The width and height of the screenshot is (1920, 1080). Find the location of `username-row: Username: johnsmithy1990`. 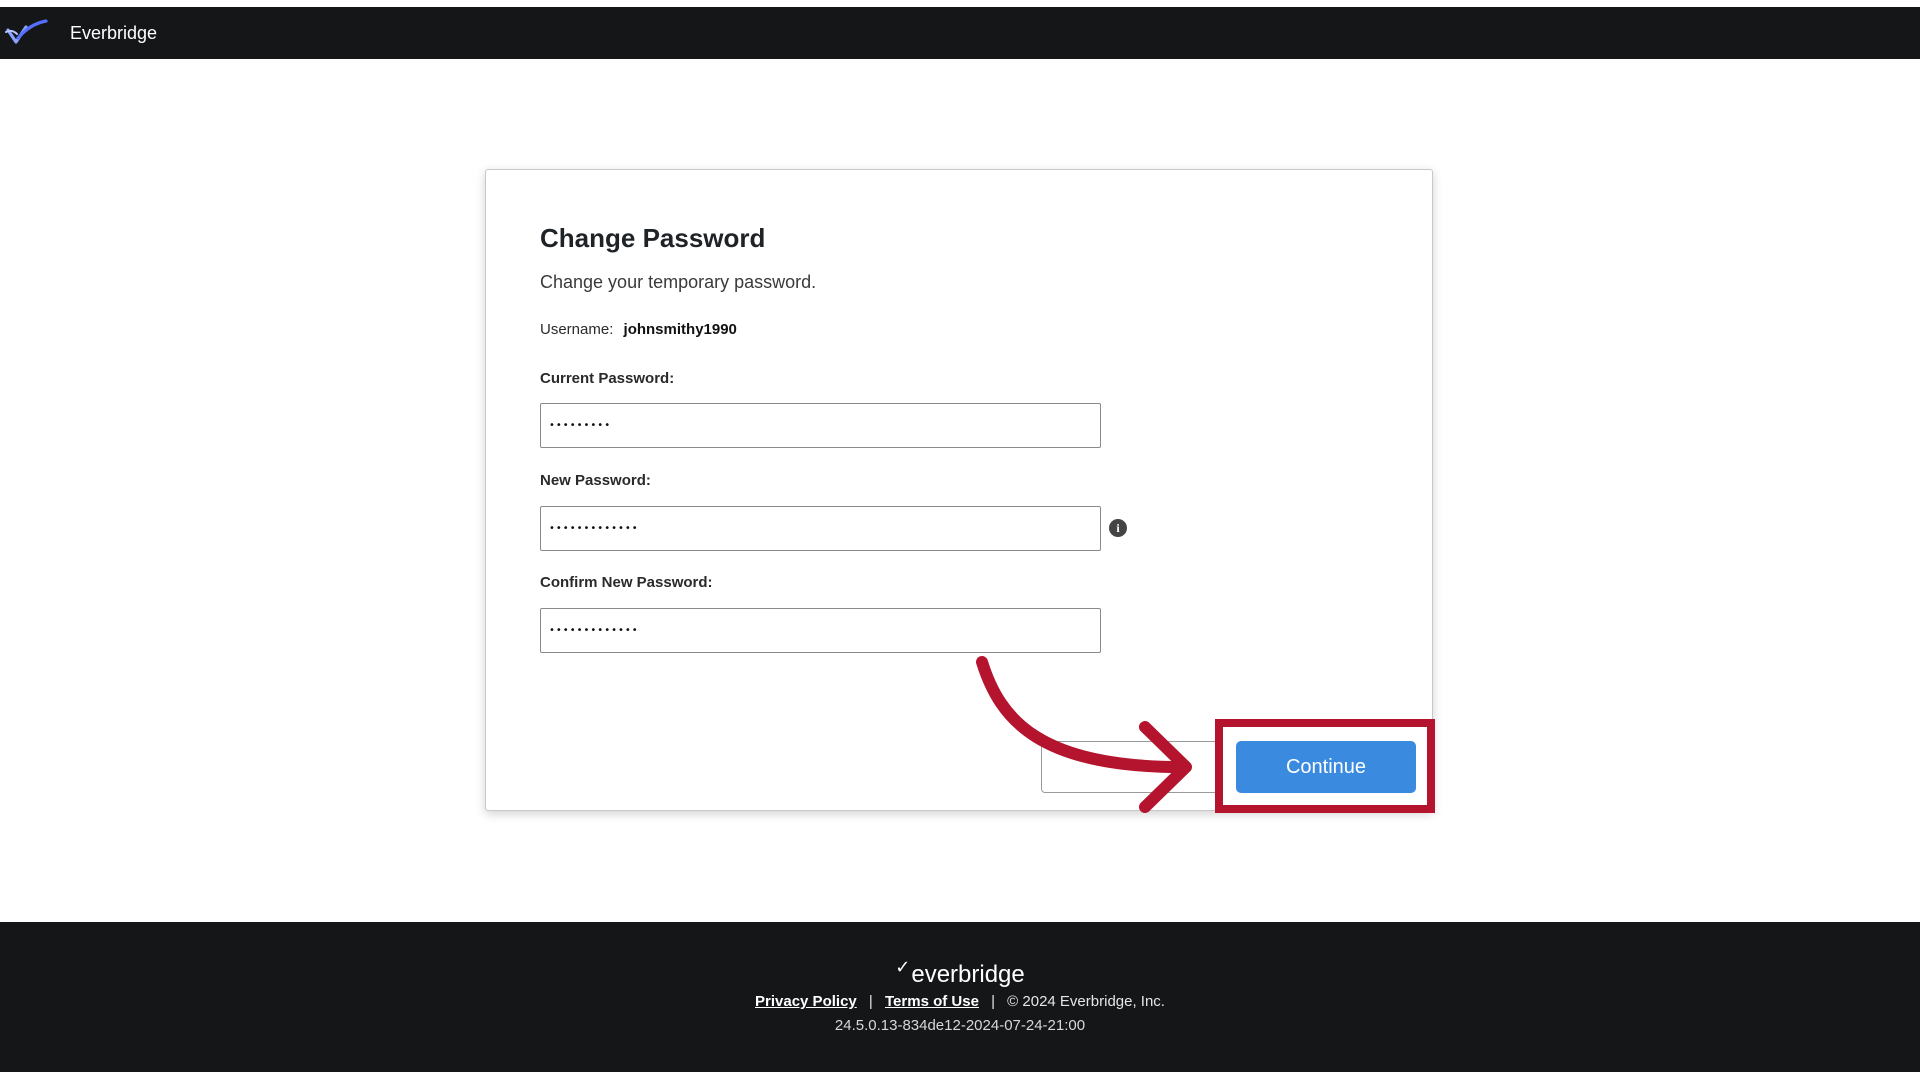

username-row: Username: johnsmithy1990 is located at coordinates (638, 329).